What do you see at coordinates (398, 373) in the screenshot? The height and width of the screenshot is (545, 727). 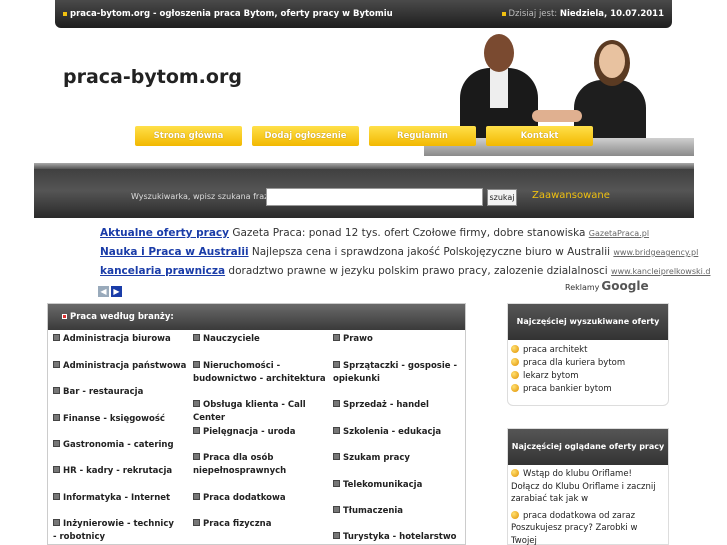 I see `category-link: Sprzątaczki - gosposie - opiekunki` at bounding box center [398, 373].